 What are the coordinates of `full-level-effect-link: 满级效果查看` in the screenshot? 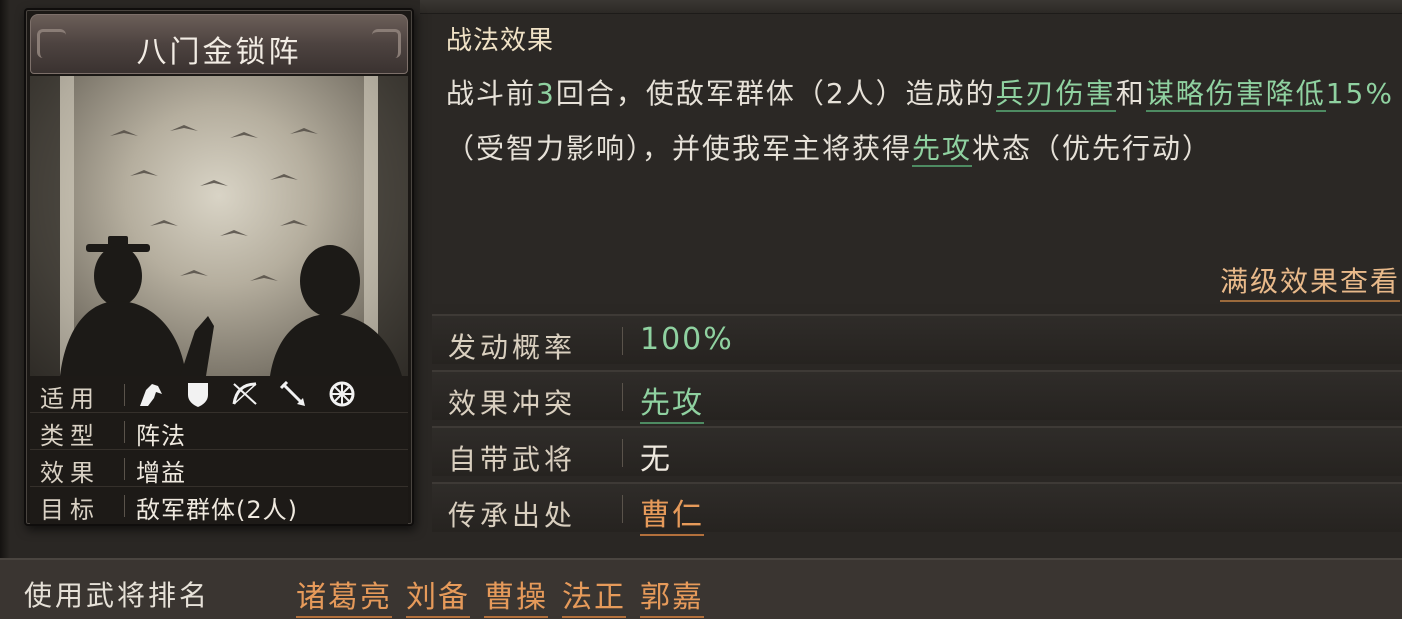 It's located at (1309, 281).